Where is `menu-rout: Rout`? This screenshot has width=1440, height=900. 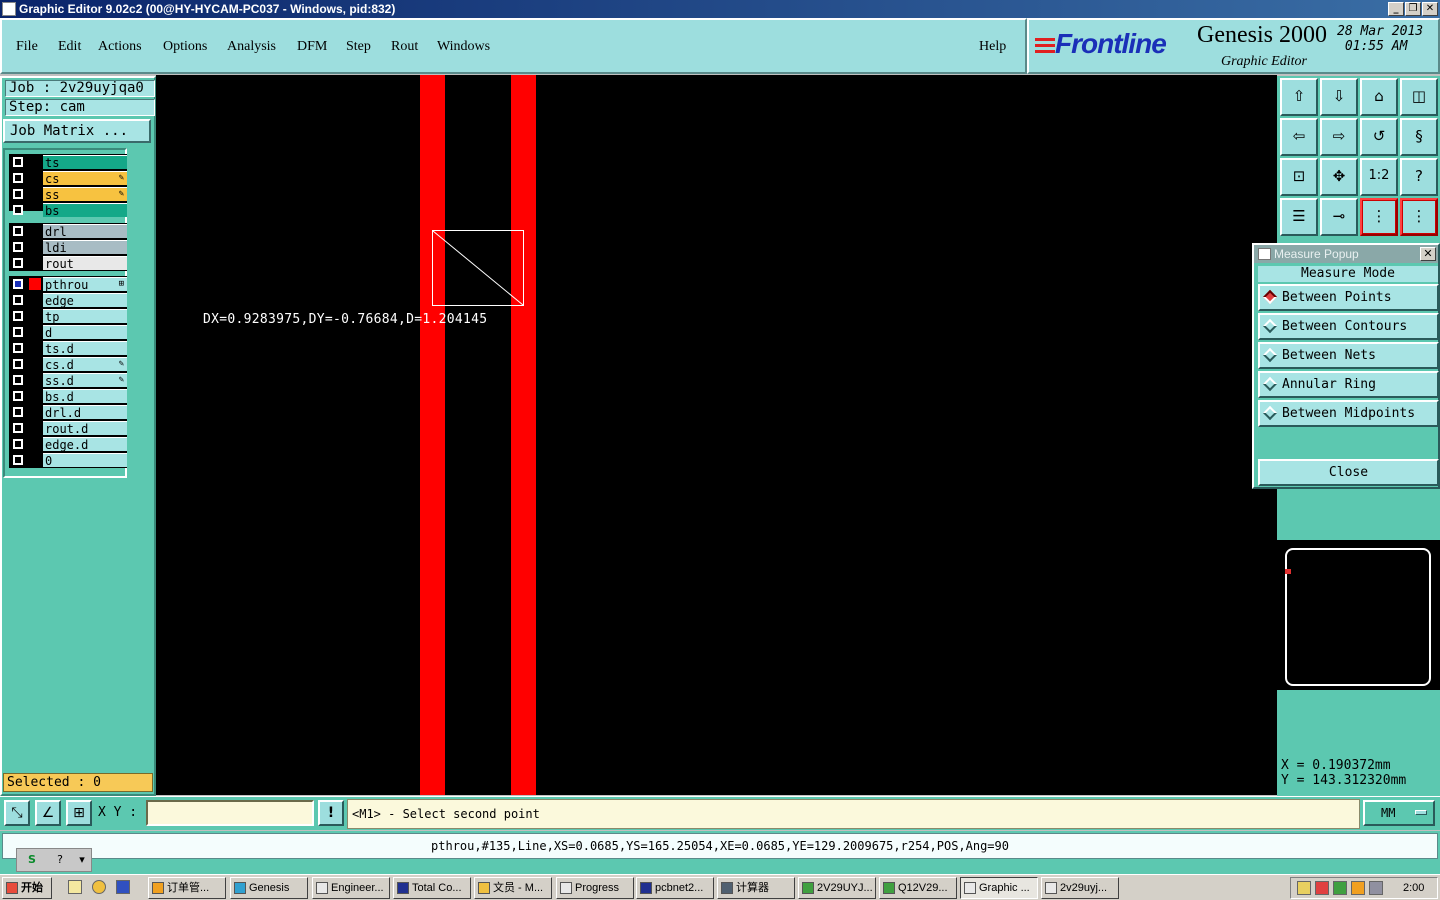
menu-rout: Rout is located at coordinates (404, 47).